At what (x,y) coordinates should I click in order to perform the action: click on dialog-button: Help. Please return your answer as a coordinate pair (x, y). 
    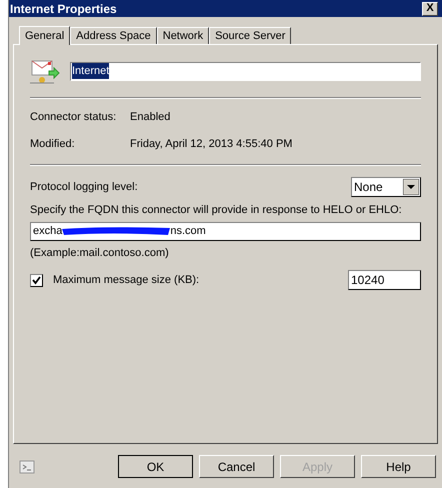
    Looking at the image, I should click on (398, 466).